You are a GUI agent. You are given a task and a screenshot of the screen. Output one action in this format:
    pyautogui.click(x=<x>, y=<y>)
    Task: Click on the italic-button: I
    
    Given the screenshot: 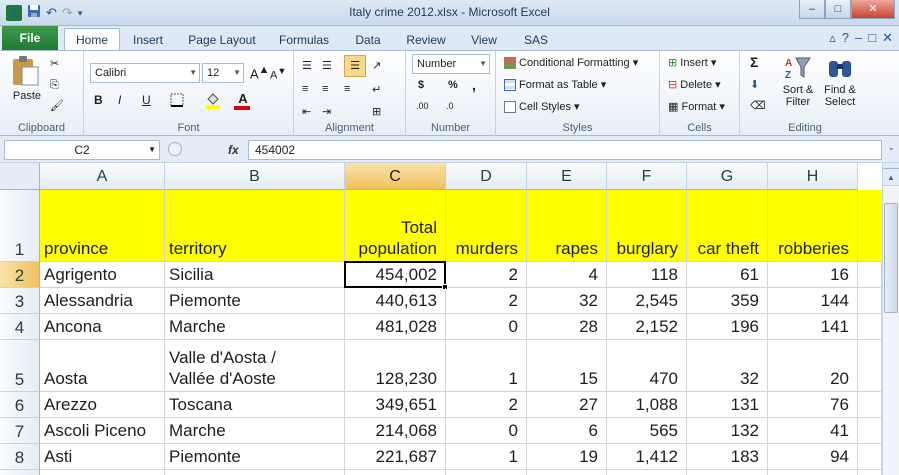 What is the action you would take?
    pyautogui.click(x=119, y=100)
    